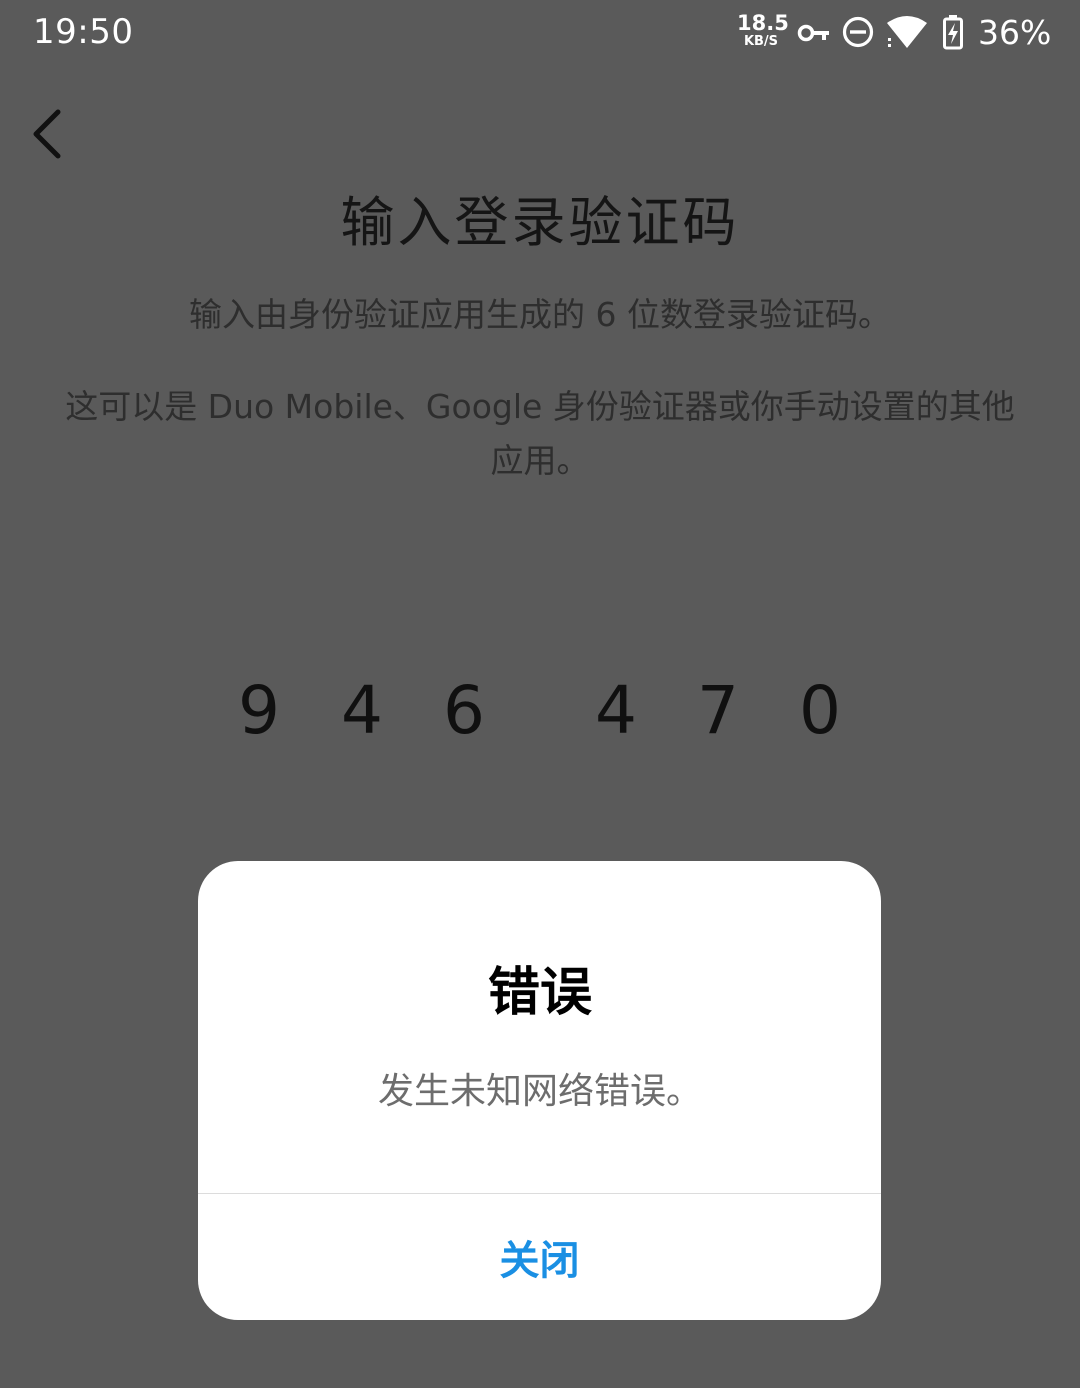  I want to click on page-title: 输入登录验证码, so click(540, 222).